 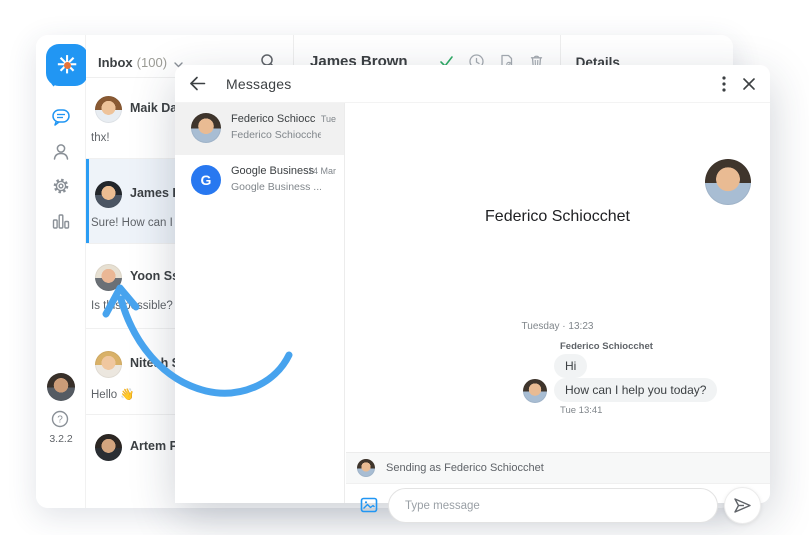 I want to click on modal-header: Messages, so click(x=472, y=84).